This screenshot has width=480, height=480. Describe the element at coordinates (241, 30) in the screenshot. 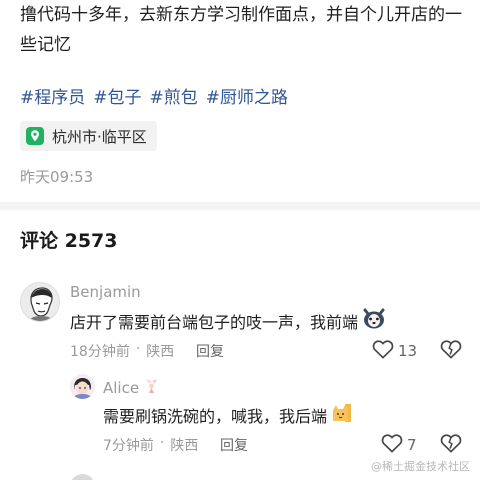

I see `post-text: 撸代码十多年，去新东方学习制作面点，并自个儿开店的一些记忆` at that location.